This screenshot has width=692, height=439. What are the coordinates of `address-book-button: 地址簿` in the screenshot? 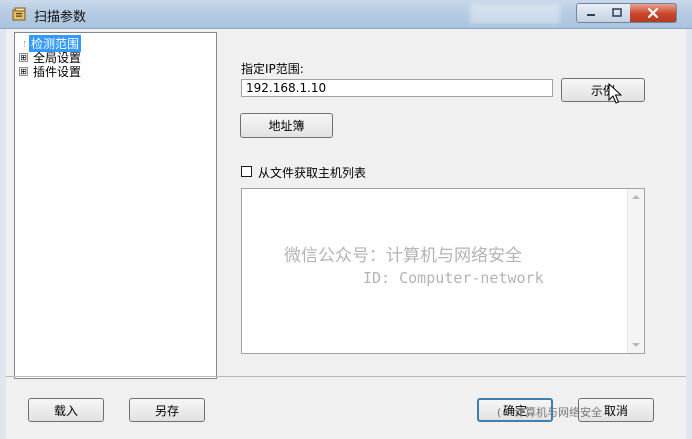 It's located at (286, 125).